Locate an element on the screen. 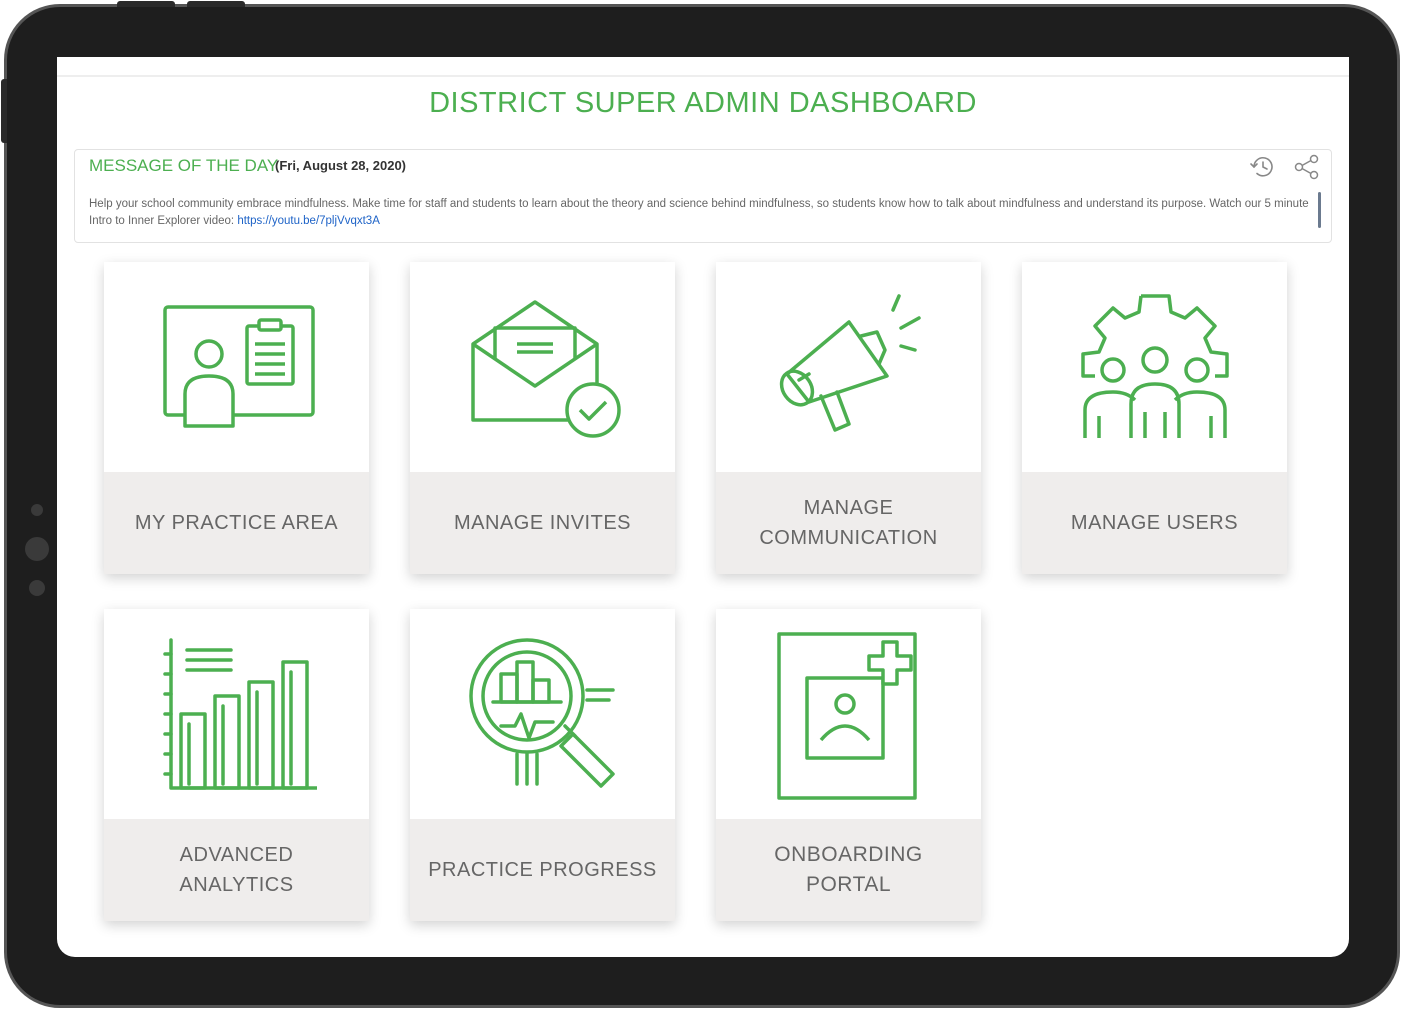 This screenshot has height=1012, width=1403. magnifier-chart-icon is located at coordinates (541, 713).